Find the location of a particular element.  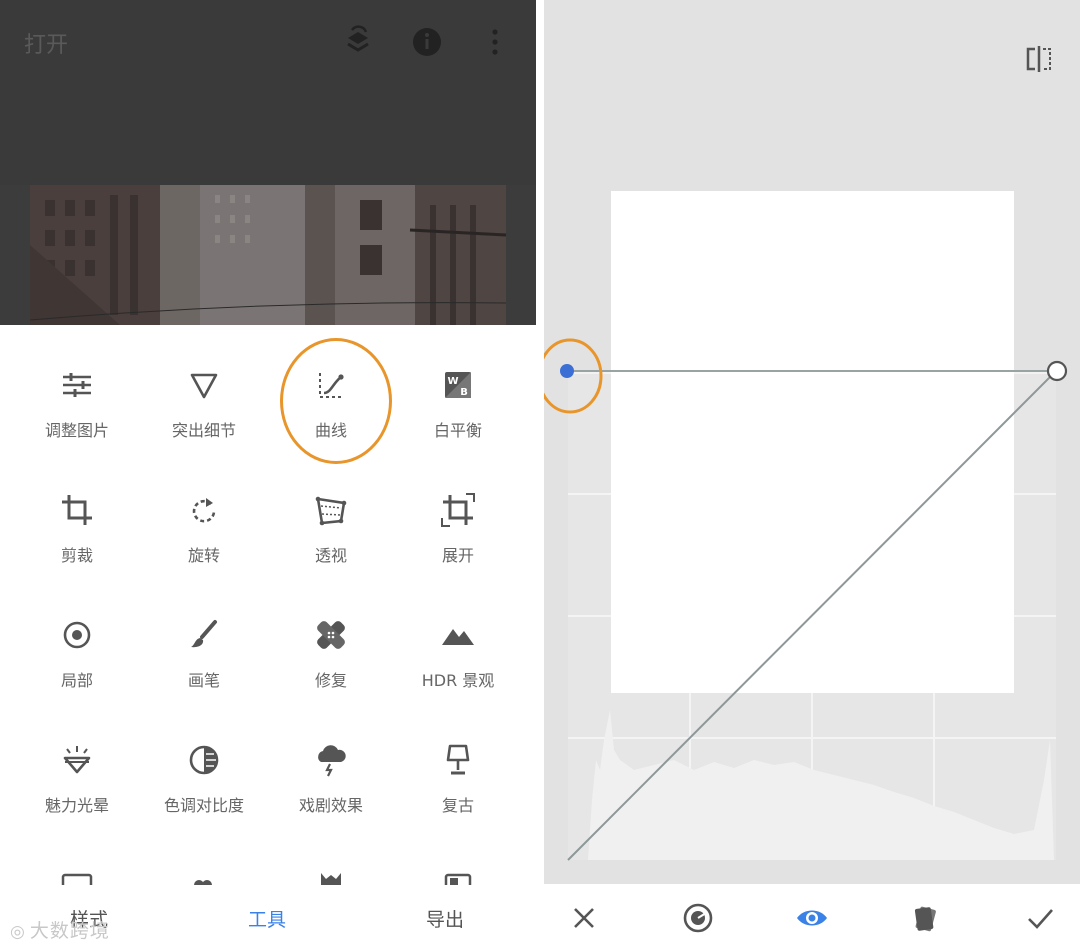

brush-icon is located at coordinates (204, 634).